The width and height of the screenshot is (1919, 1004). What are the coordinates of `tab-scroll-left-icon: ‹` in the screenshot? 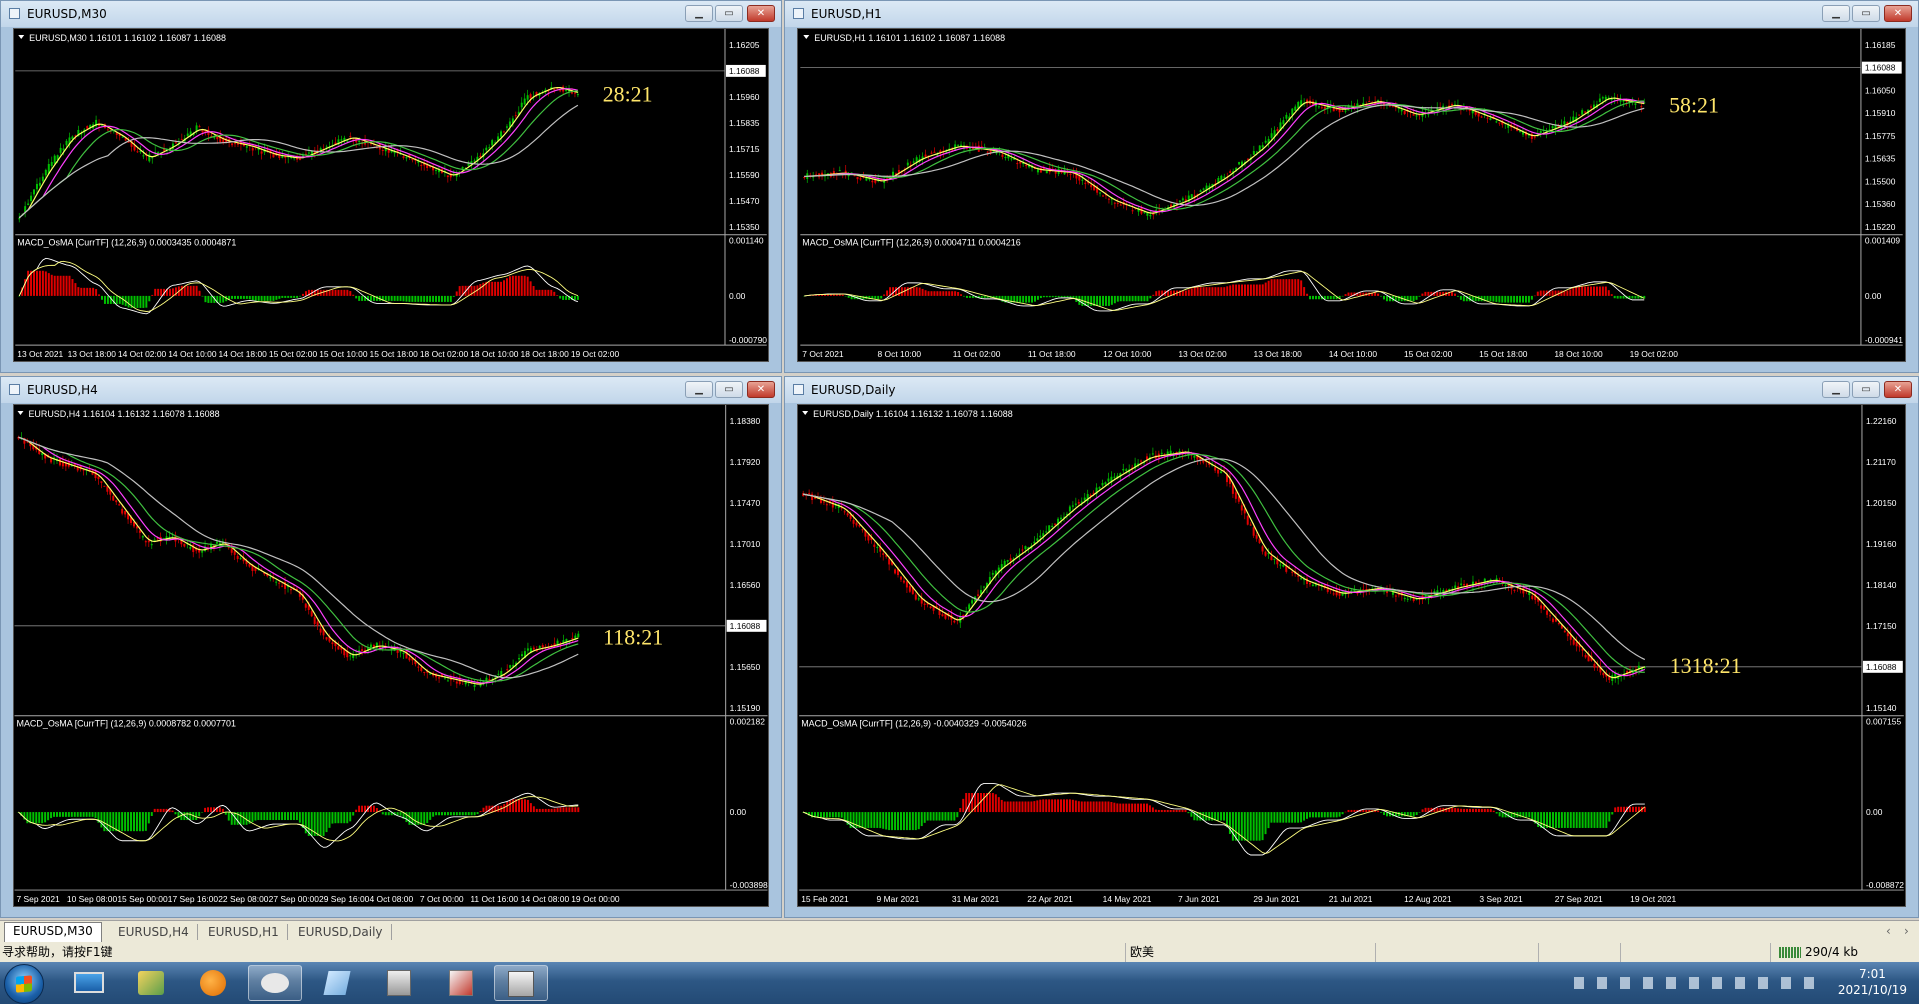 It's located at (1888, 931).